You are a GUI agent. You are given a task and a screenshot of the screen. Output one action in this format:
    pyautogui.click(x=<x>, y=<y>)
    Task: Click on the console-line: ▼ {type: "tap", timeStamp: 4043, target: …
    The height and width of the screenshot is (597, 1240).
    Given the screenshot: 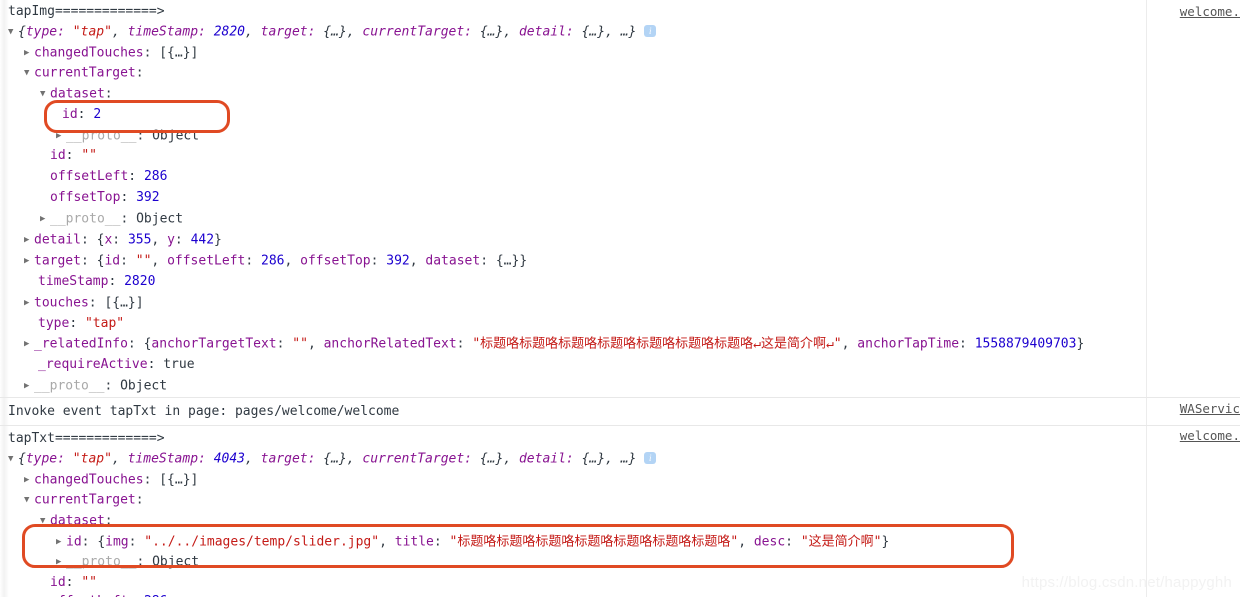 What is the action you would take?
    pyautogui.click(x=328, y=459)
    